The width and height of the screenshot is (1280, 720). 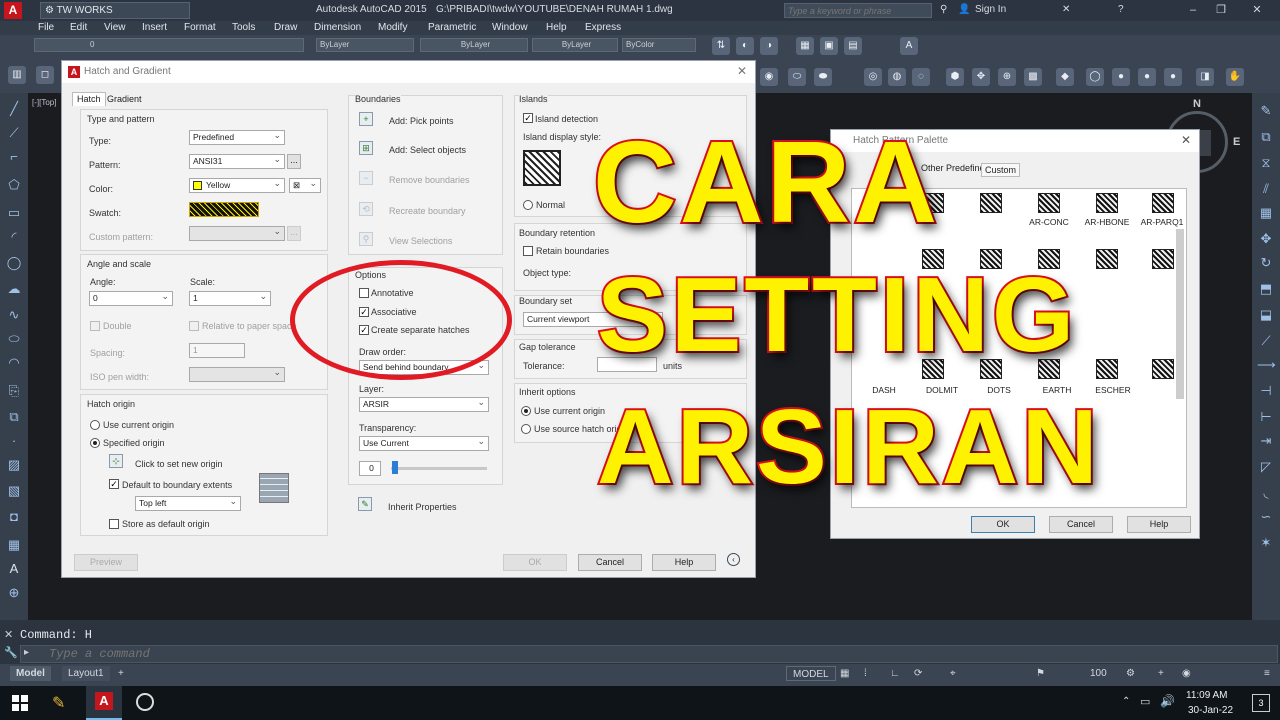 I want to click on make-block-icon: ⧉, so click(x=14, y=417).